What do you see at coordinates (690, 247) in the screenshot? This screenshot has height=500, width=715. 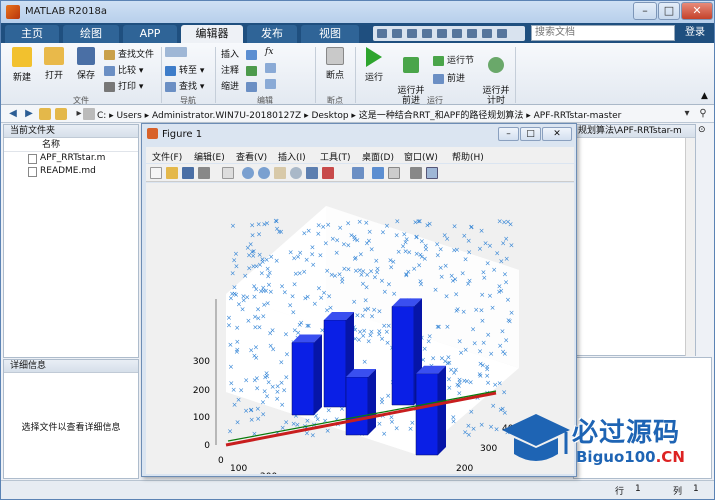 I see `editor-scrollbar` at bounding box center [690, 247].